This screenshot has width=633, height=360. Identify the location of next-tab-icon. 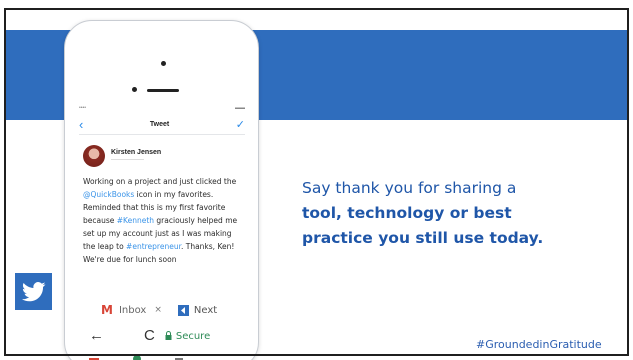
(183, 310).